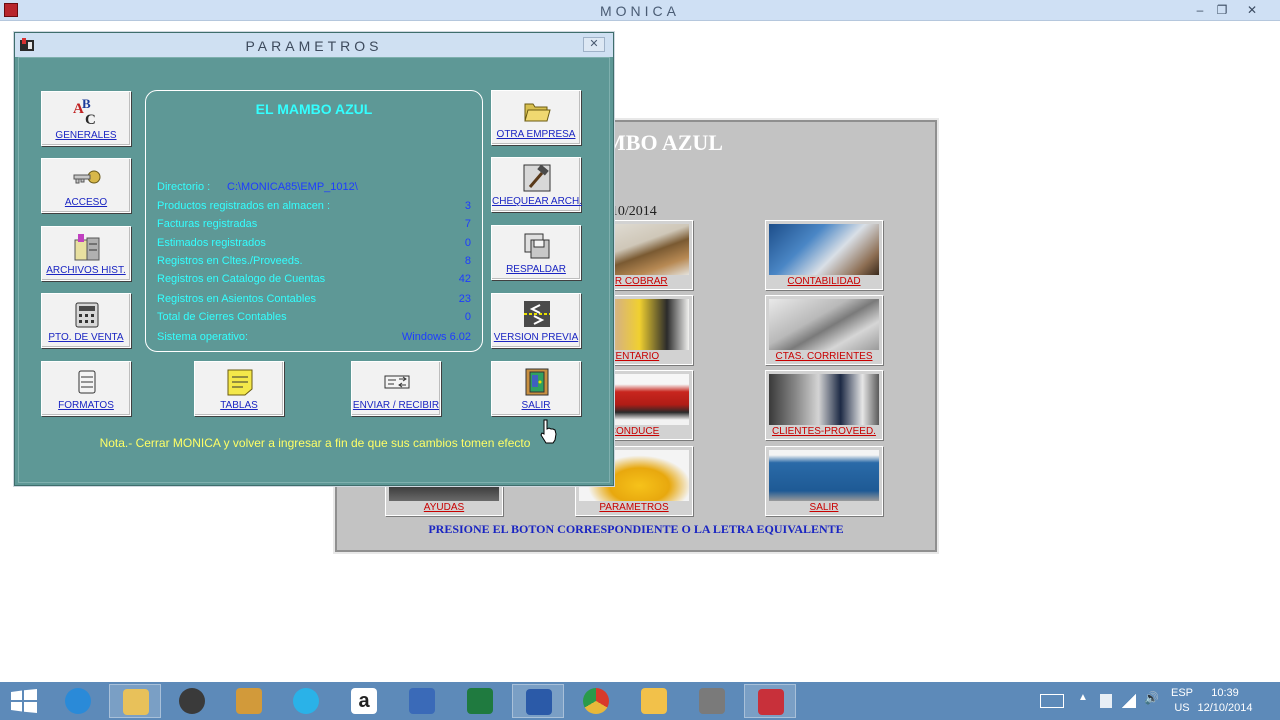  I want to click on info-value: Windows 6.02, so click(436, 337).